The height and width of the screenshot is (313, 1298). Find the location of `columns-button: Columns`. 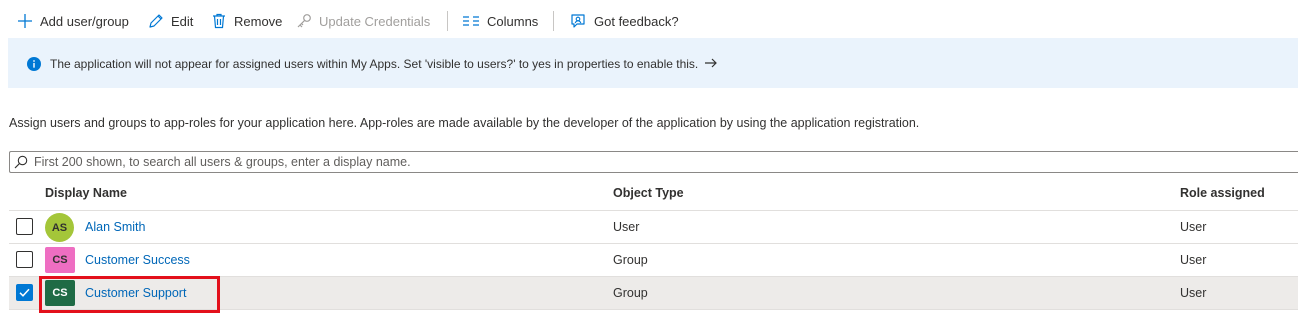

columns-button: Columns is located at coordinates (500, 21).